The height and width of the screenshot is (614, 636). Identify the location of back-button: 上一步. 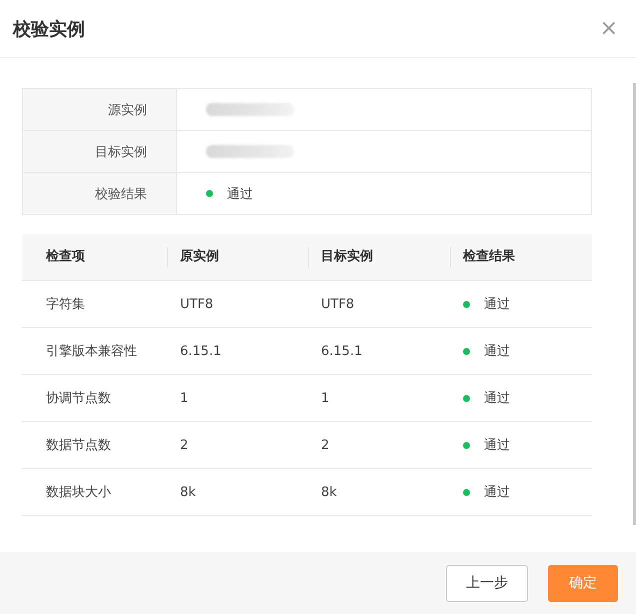
(487, 583).